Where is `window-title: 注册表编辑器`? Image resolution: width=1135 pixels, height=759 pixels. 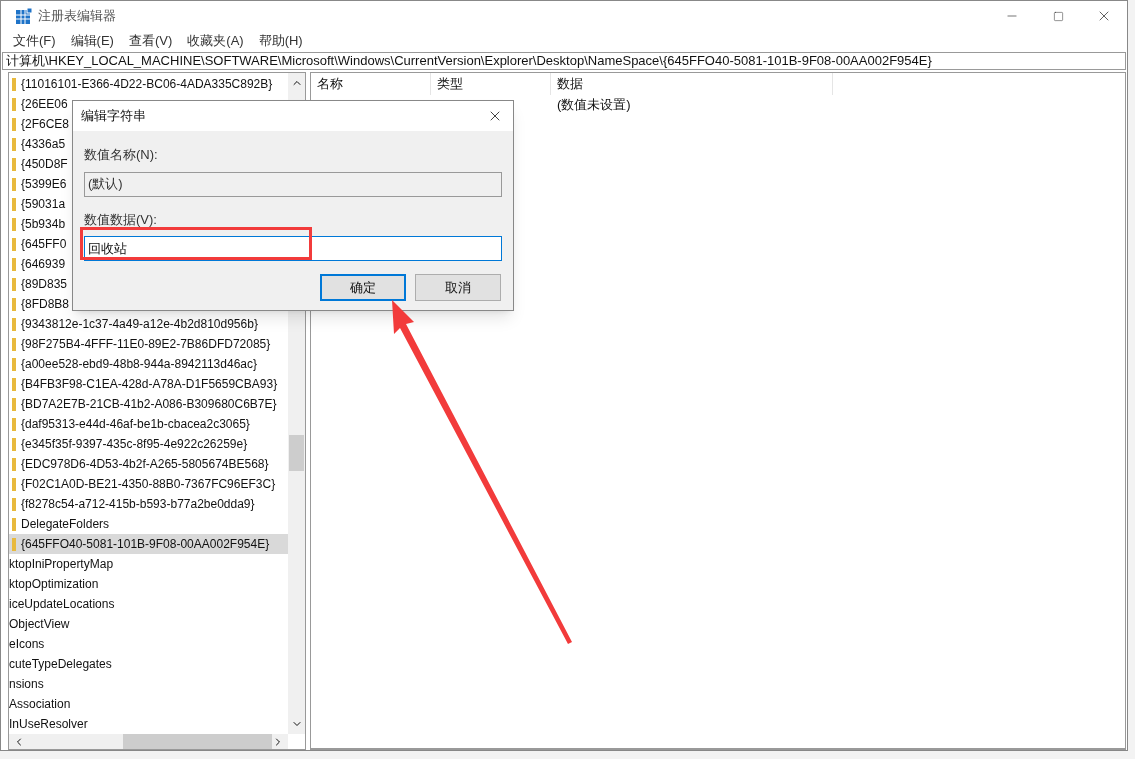
window-title: 注册表编辑器 is located at coordinates (77, 16).